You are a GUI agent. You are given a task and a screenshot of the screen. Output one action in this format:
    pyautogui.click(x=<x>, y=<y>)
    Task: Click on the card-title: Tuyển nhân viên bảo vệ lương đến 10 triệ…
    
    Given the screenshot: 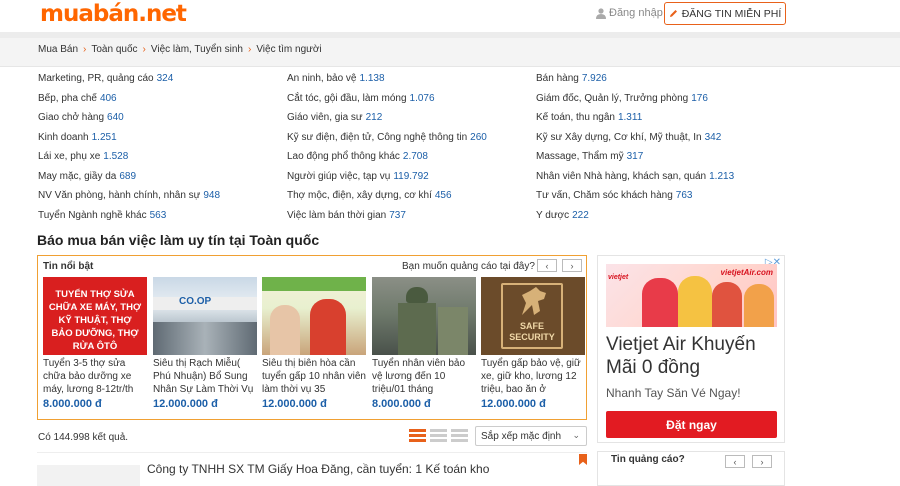 What is the action you would take?
    pyautogui.click(x=419, y=376)
    